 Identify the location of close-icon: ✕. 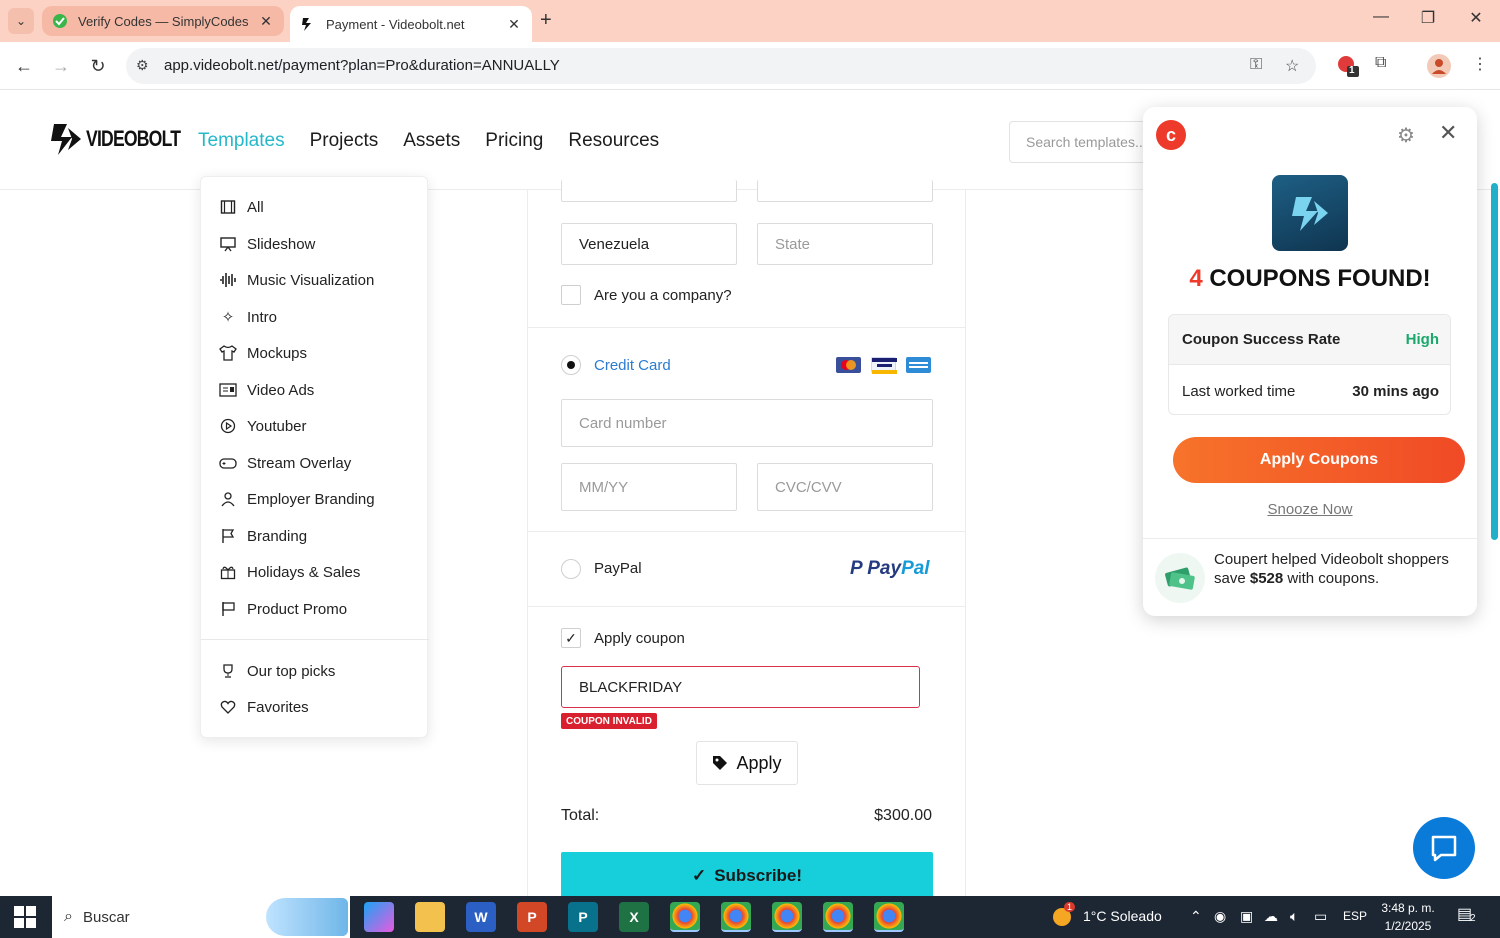
(1448, 133).